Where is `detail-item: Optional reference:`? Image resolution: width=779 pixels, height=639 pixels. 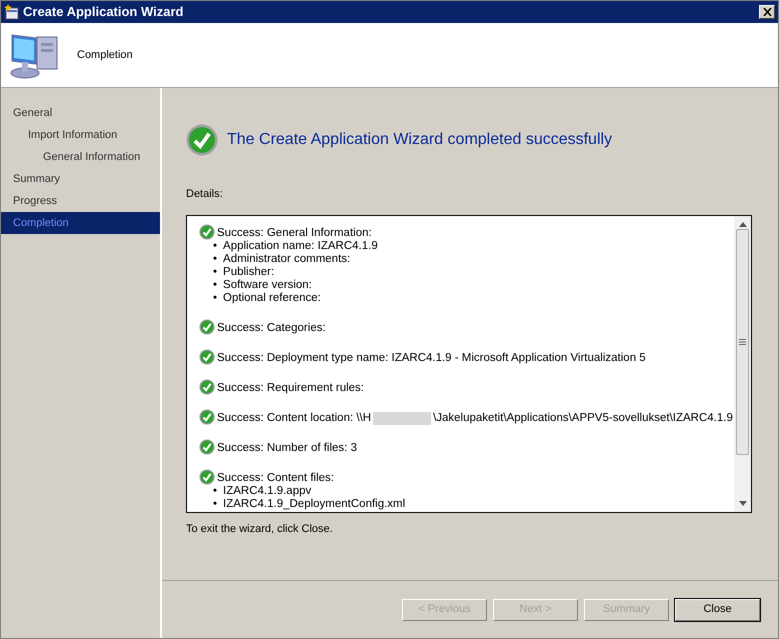
detail-item: Optional reference: is located at coordinates (272, 298).